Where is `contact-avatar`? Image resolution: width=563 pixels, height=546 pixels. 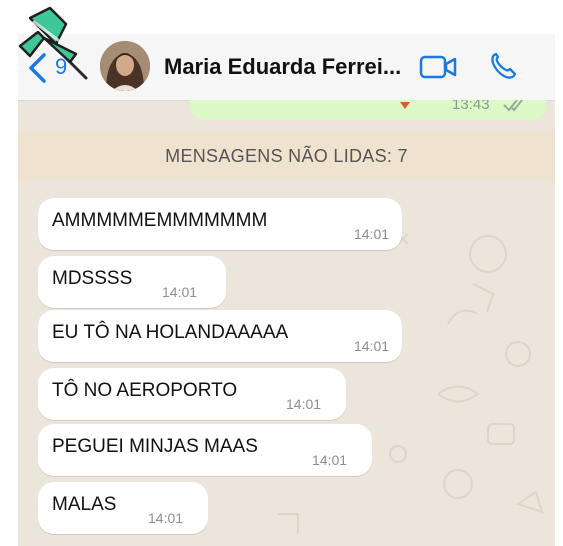
contact-avatar is located at coordinates (125, 66).